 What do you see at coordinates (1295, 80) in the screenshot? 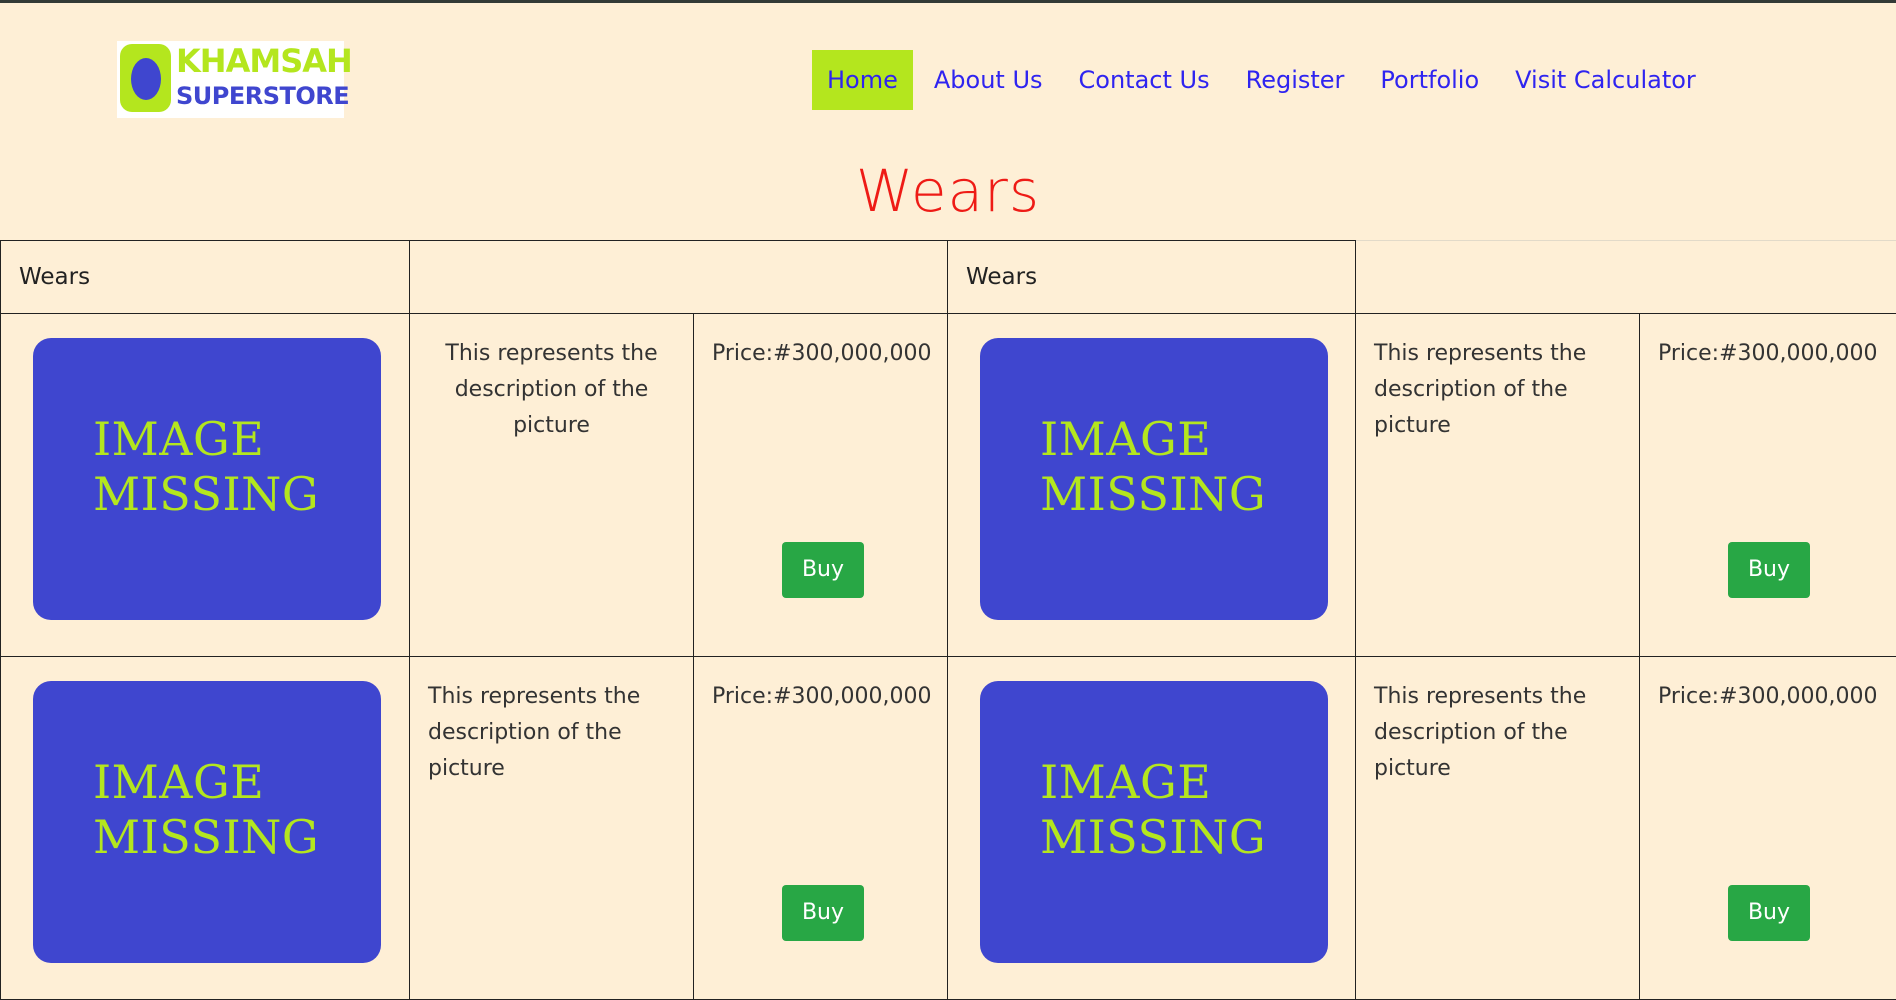
I see `nav-register-link: Register` at bounding box center [1295, 80].